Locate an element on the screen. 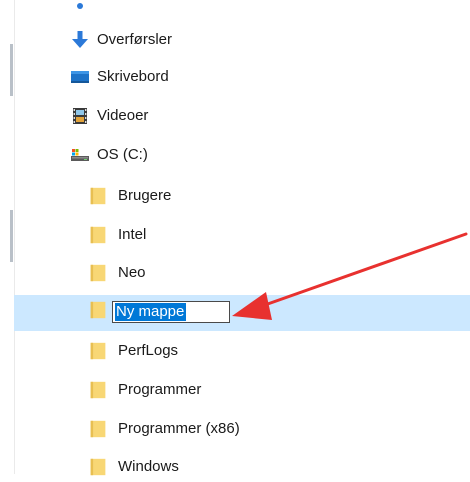 The width and height of the screenshot is (470, 482). tree-item-skrivebord: Skrivebord is located at coordinates (242, 77).